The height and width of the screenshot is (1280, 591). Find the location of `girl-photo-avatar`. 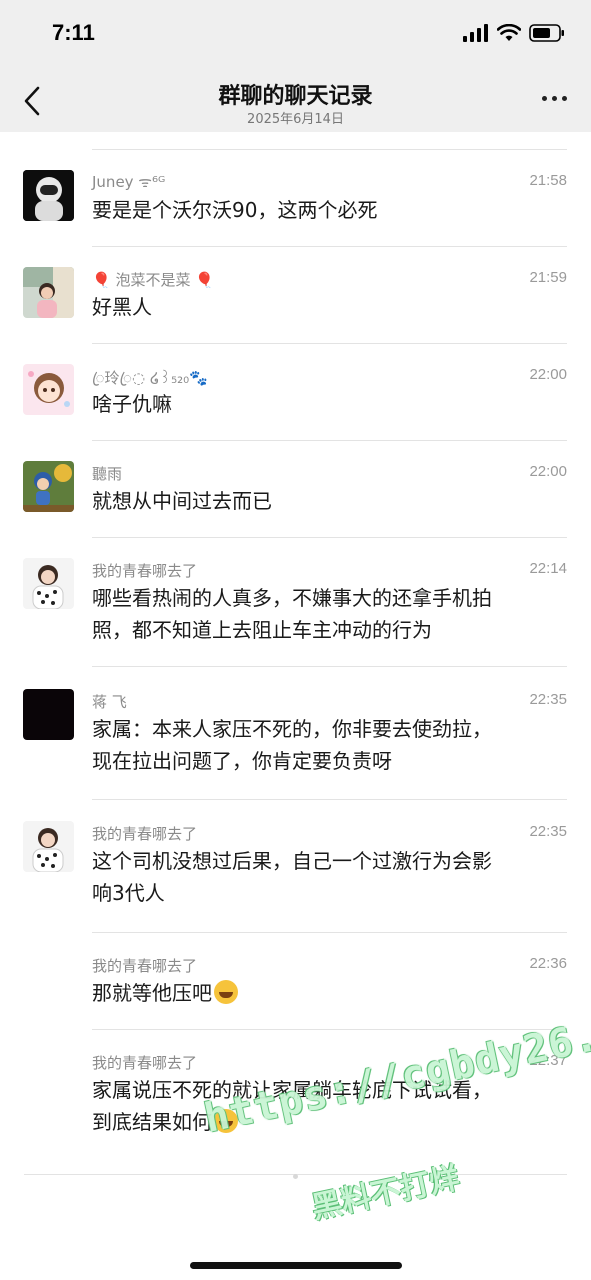

girl-photo-avatar is located at coordinates (48, 292).